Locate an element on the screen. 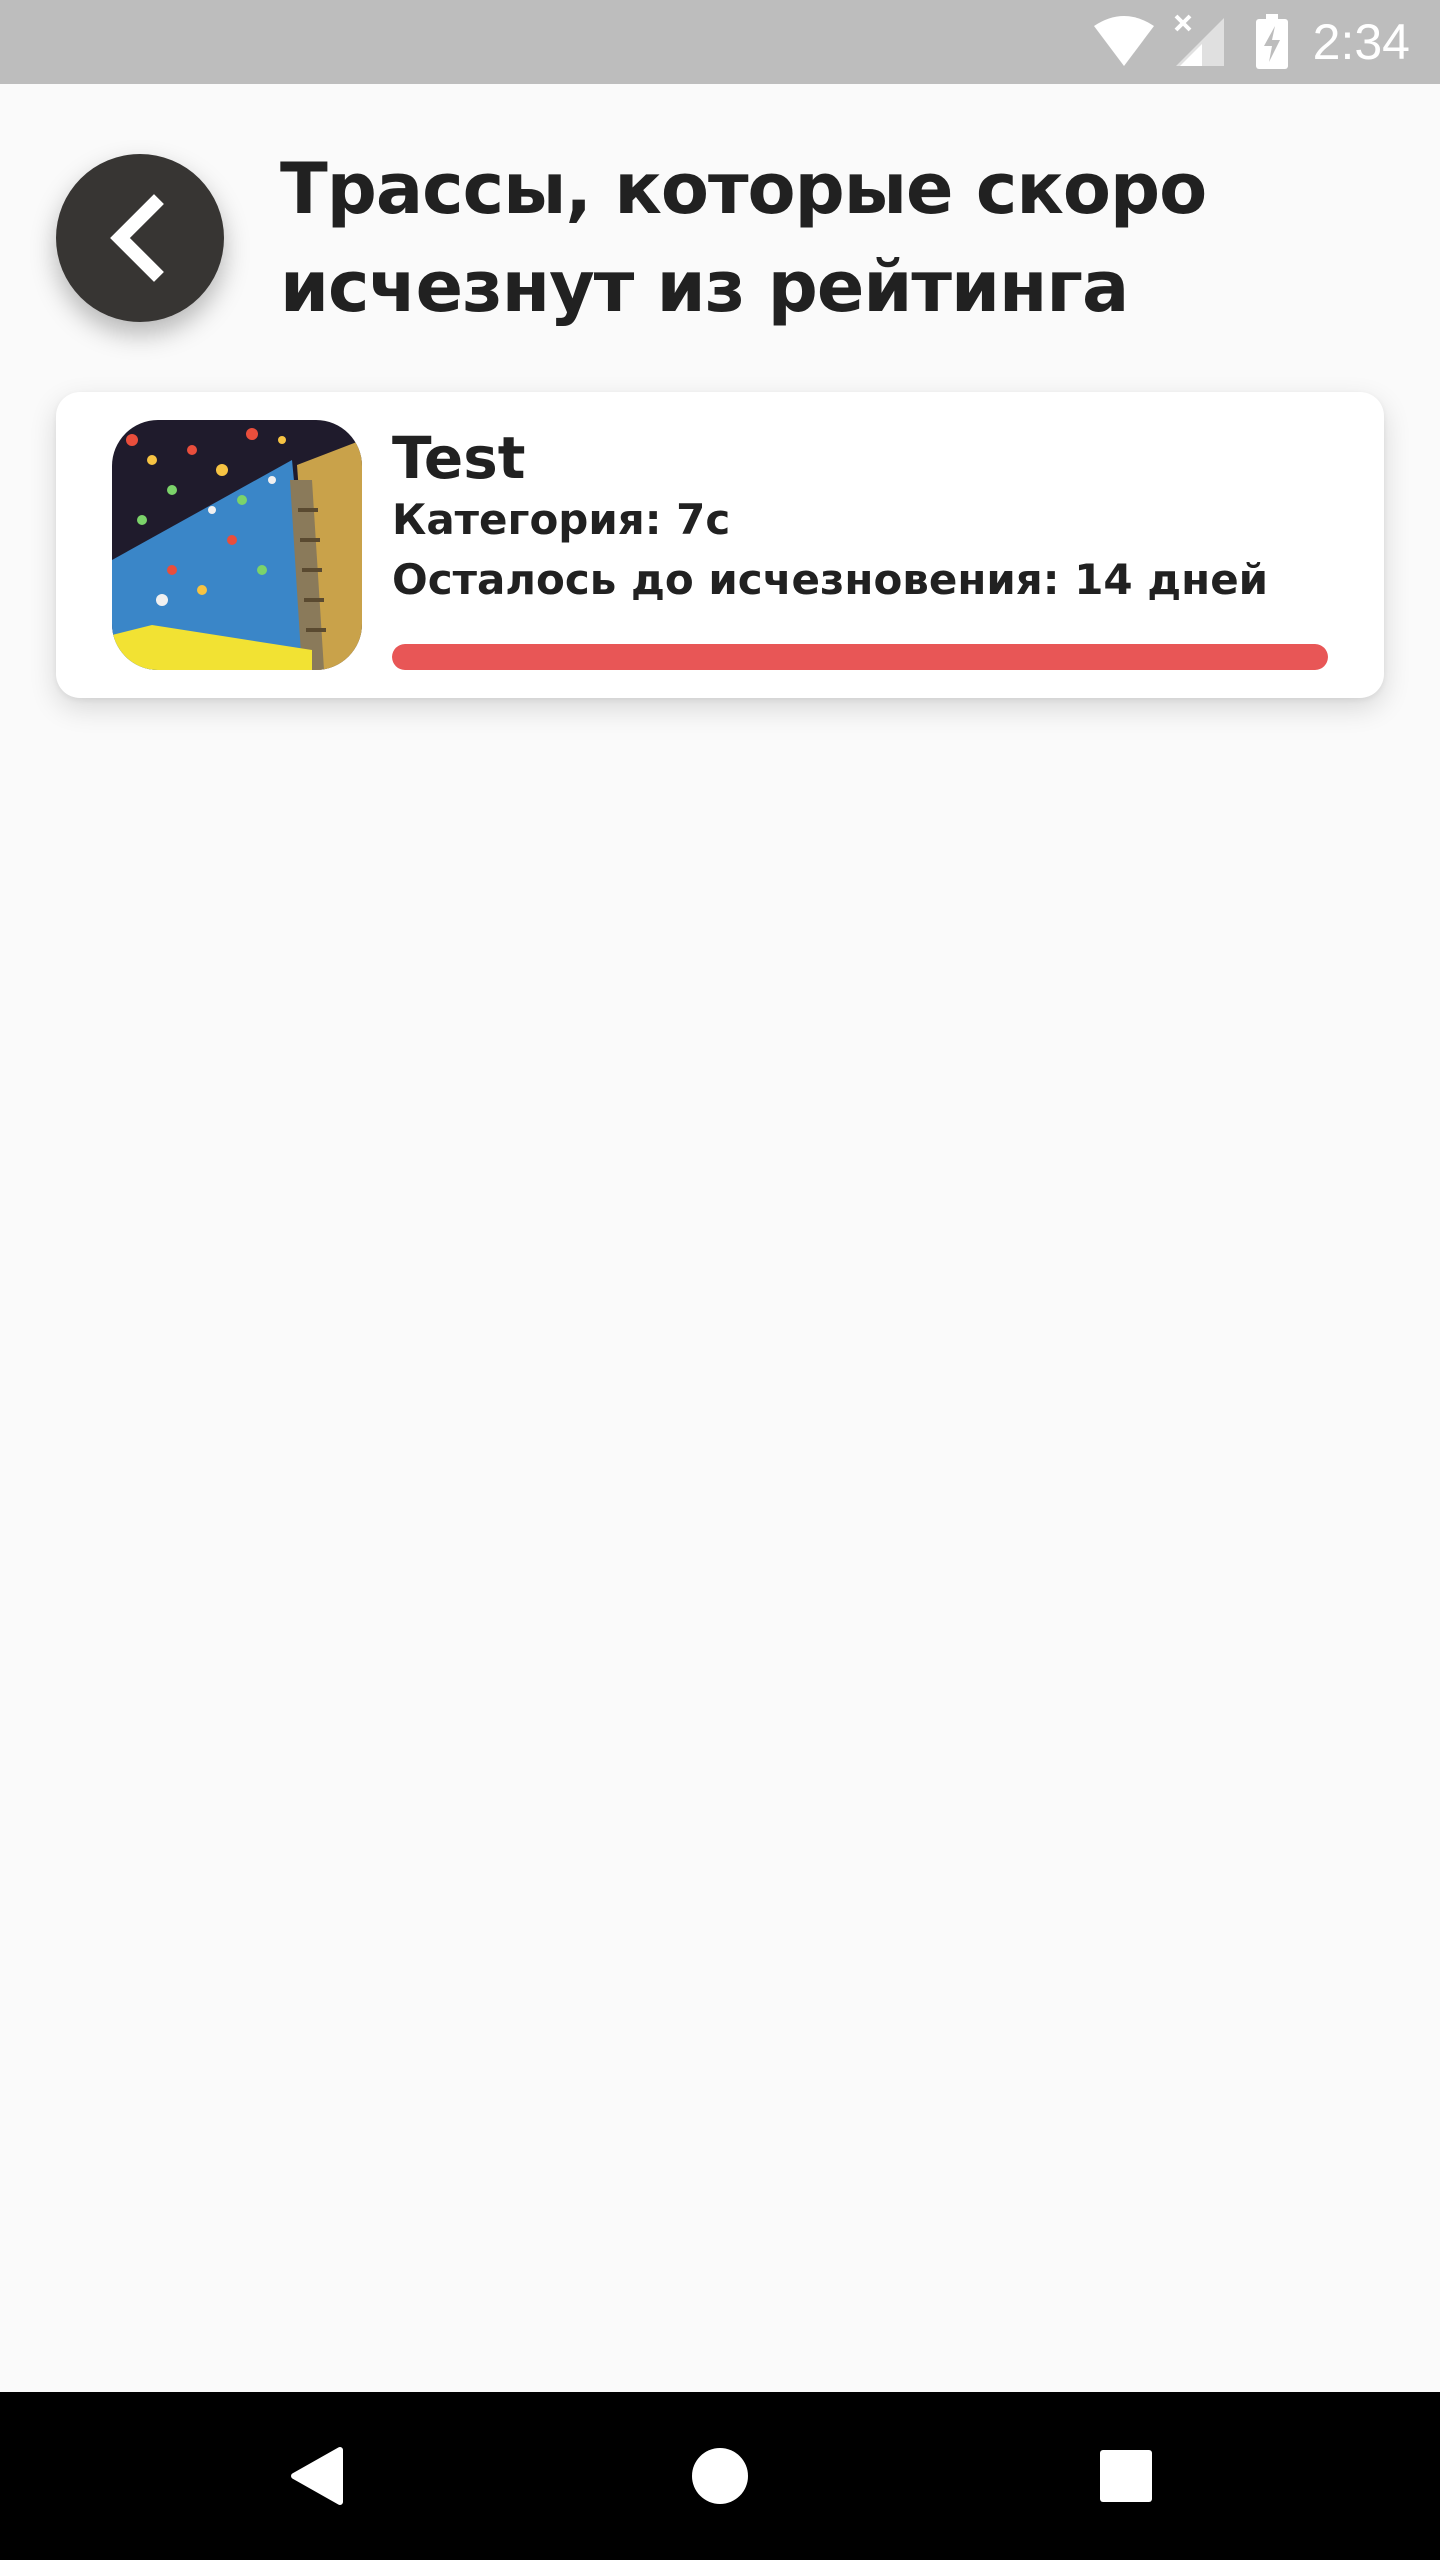  route-remaining-time: Осталось до исчезновения: 14 дней is located at coordinates (830, 579).